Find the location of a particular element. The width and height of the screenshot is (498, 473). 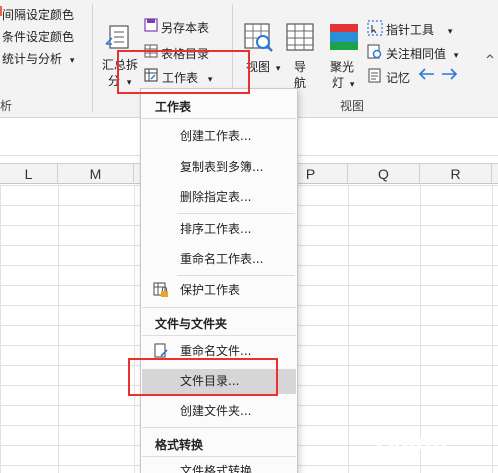

stats-analysis-button: 统计与分析 ▾ is located at coordinates (38, 58).